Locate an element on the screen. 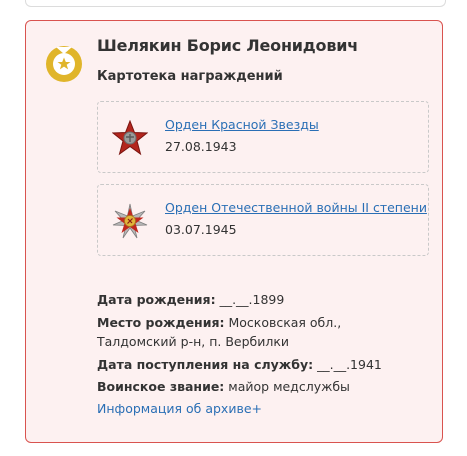 The image size is (467, 456). previous-card-edge is located at coordinates (235, 3).